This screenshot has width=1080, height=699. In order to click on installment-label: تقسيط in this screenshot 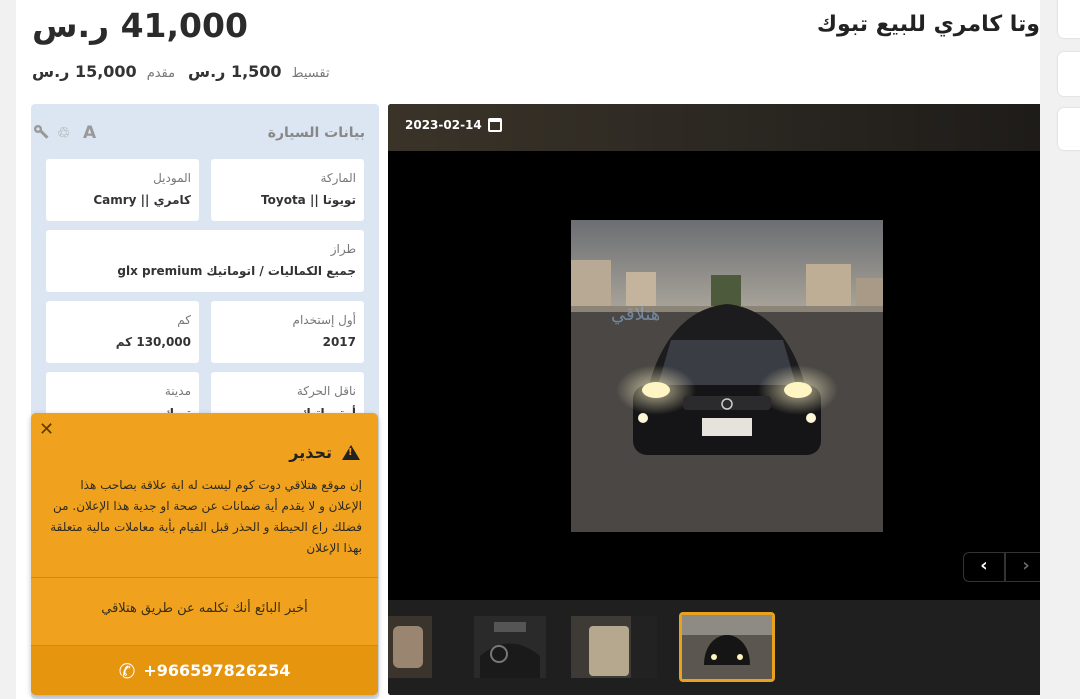, I will do `click(310, 73)`.